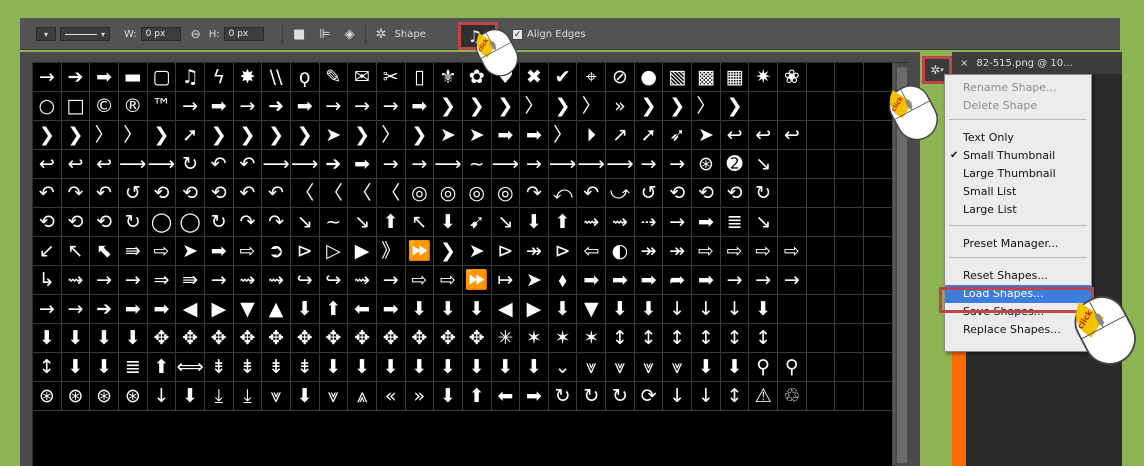 Image resolution: width=1144 pixels, height=466 pixels. What do you see at coordinates (160, 34) in the screenshot?
I see `width-input: 0 px` at bounding box center [160, 34].